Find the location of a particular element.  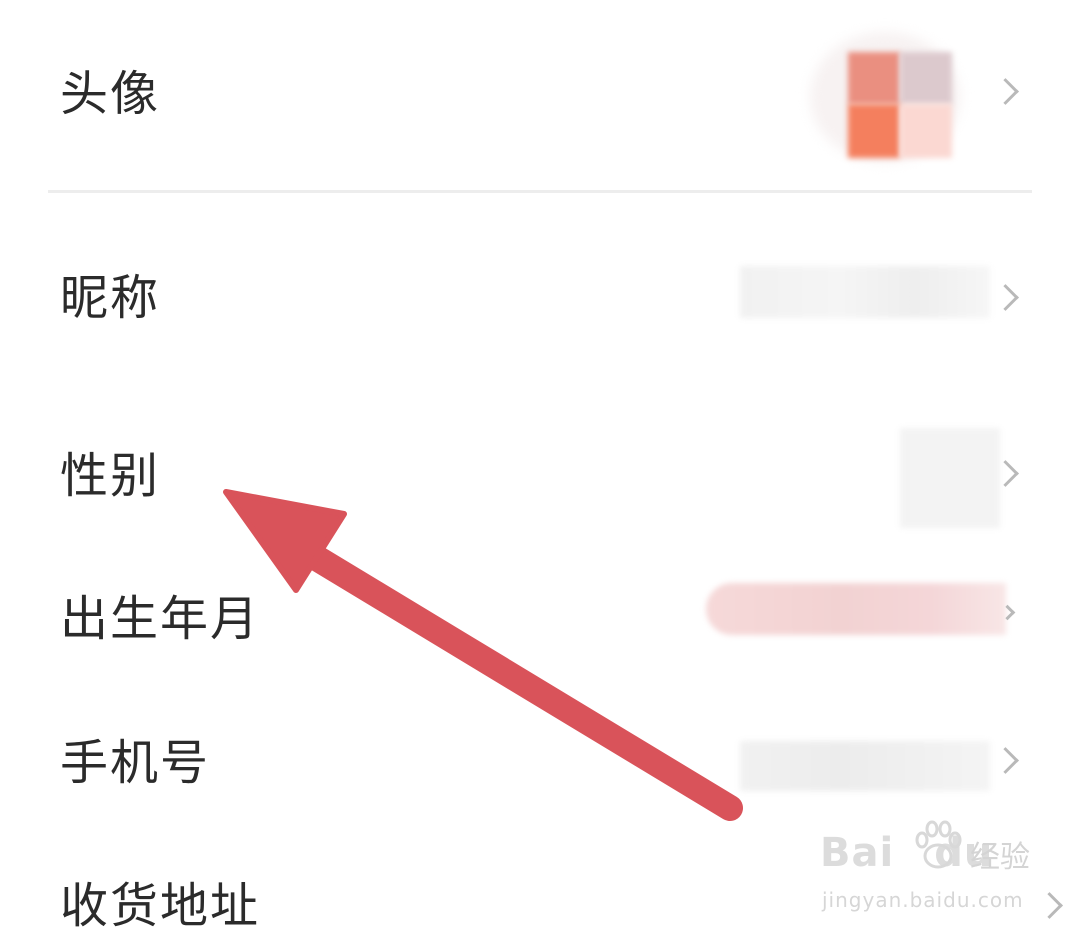

paw-icon is located at coordinates (938, 844).